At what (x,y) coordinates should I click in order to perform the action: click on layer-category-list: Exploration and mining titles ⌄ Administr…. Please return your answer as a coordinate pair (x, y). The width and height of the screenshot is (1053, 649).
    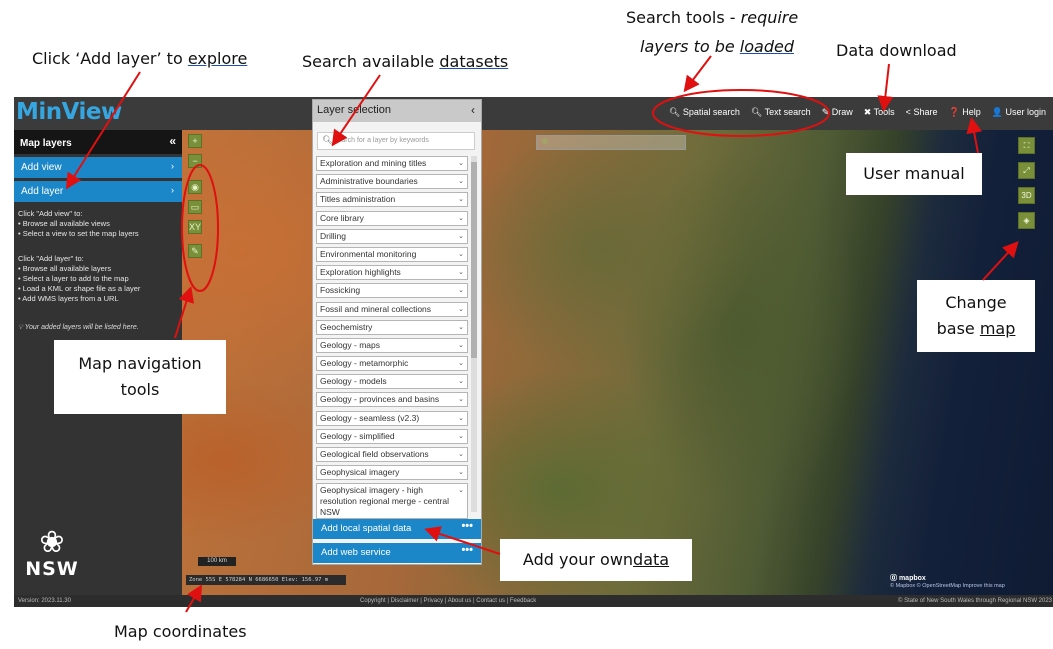
    Looking at the image, I should click on (392, 339).